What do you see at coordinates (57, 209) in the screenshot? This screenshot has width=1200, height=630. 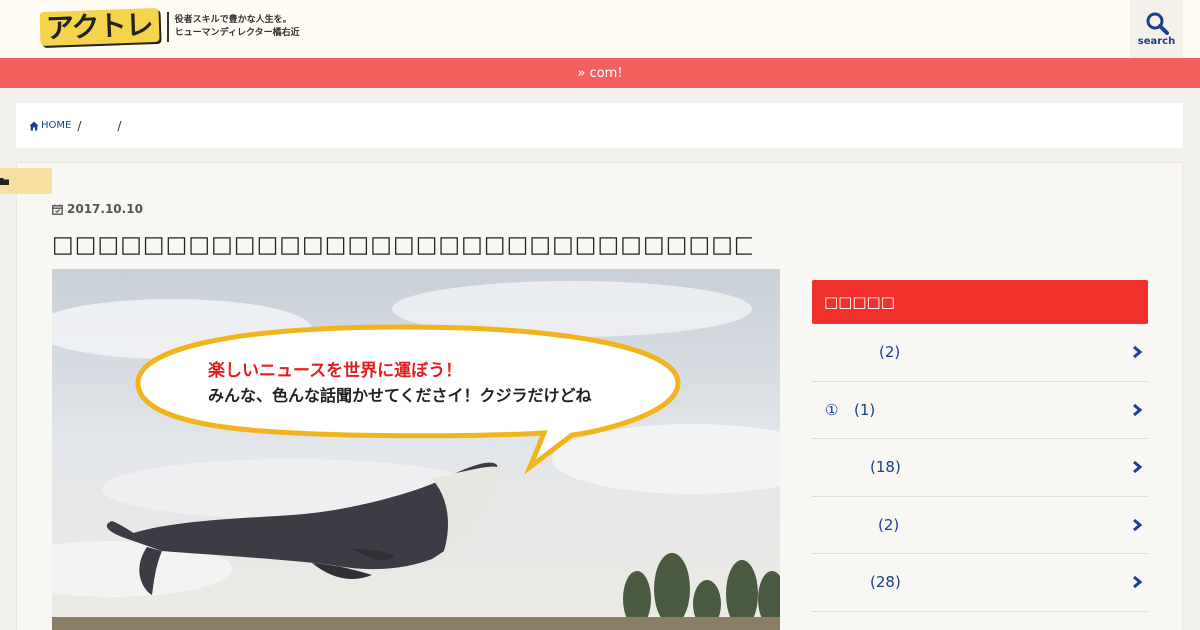 I see `calendar-icon` at bounding box center [57, 209].